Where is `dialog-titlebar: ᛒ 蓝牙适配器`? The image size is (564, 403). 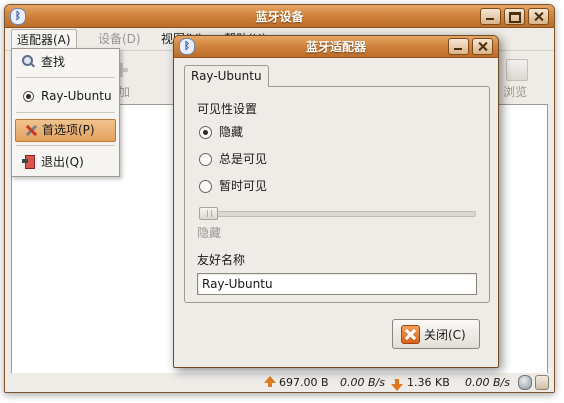
dialog-titlebar: ᛒ 蓝牙适配器 is located at coordinates (336, 47).